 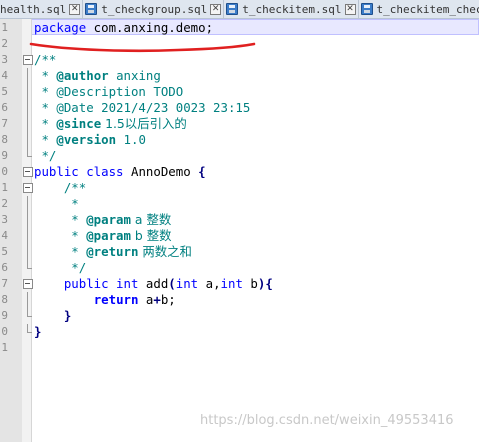 I want to click on code-text: * @return 两数之和, so click(x=113, y=251).